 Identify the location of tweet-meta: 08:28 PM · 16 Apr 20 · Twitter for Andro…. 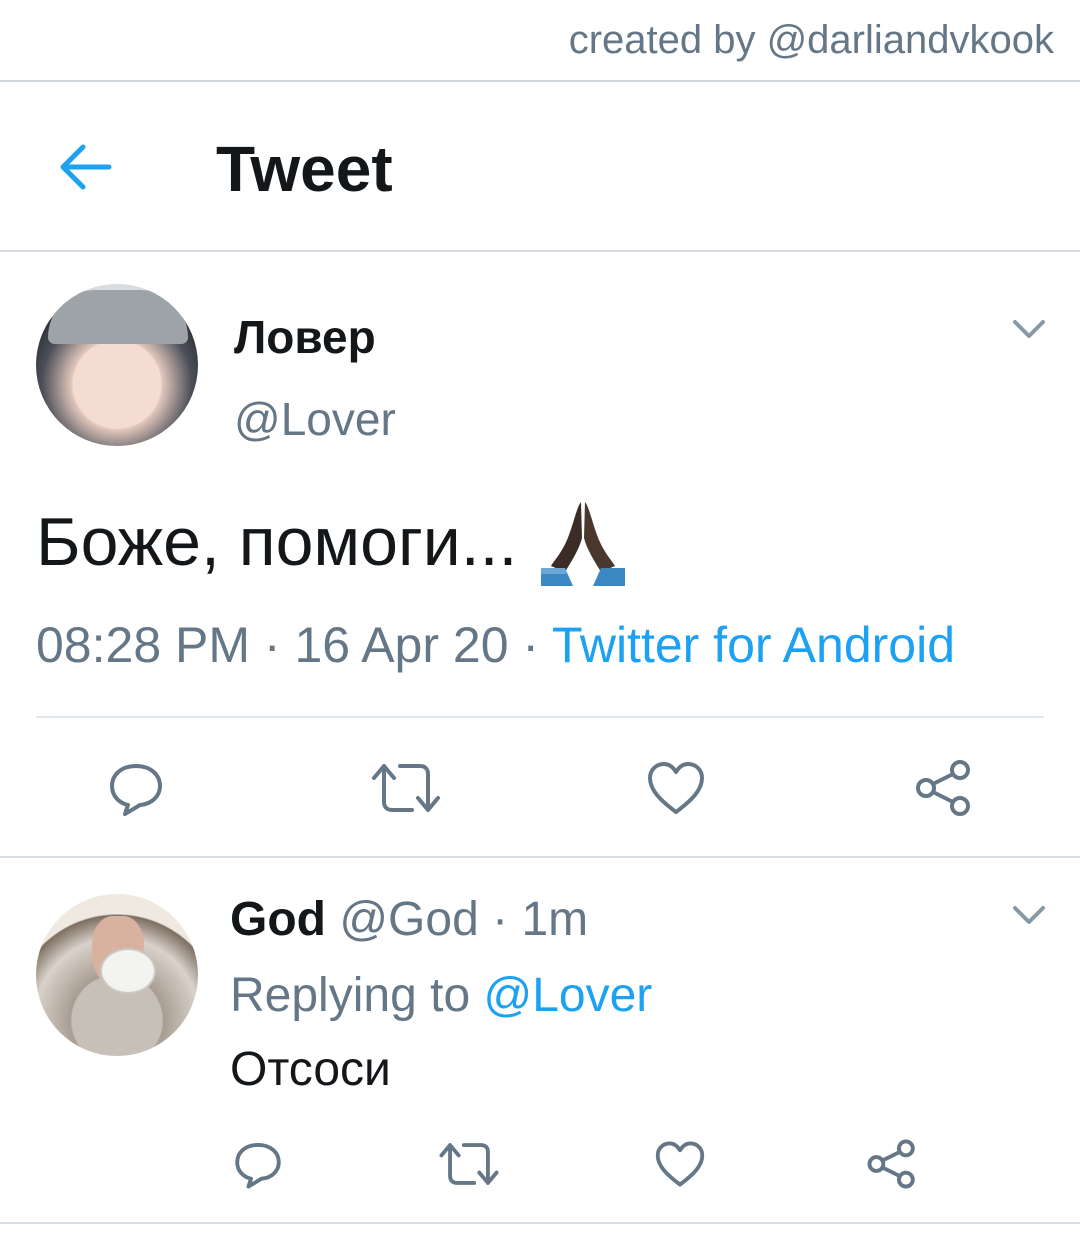
(495, 645).